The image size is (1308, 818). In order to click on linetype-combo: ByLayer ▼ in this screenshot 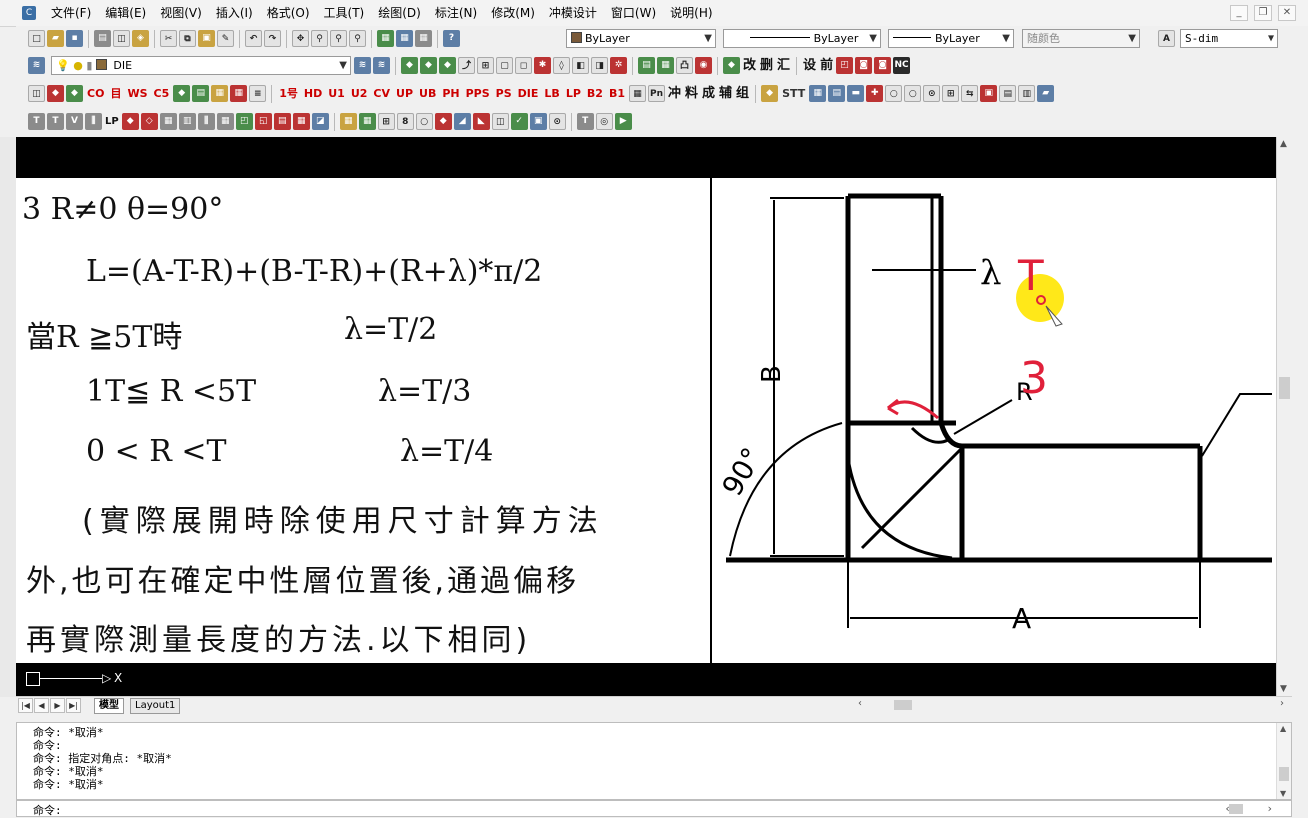, I will do `click(802, 38)`.